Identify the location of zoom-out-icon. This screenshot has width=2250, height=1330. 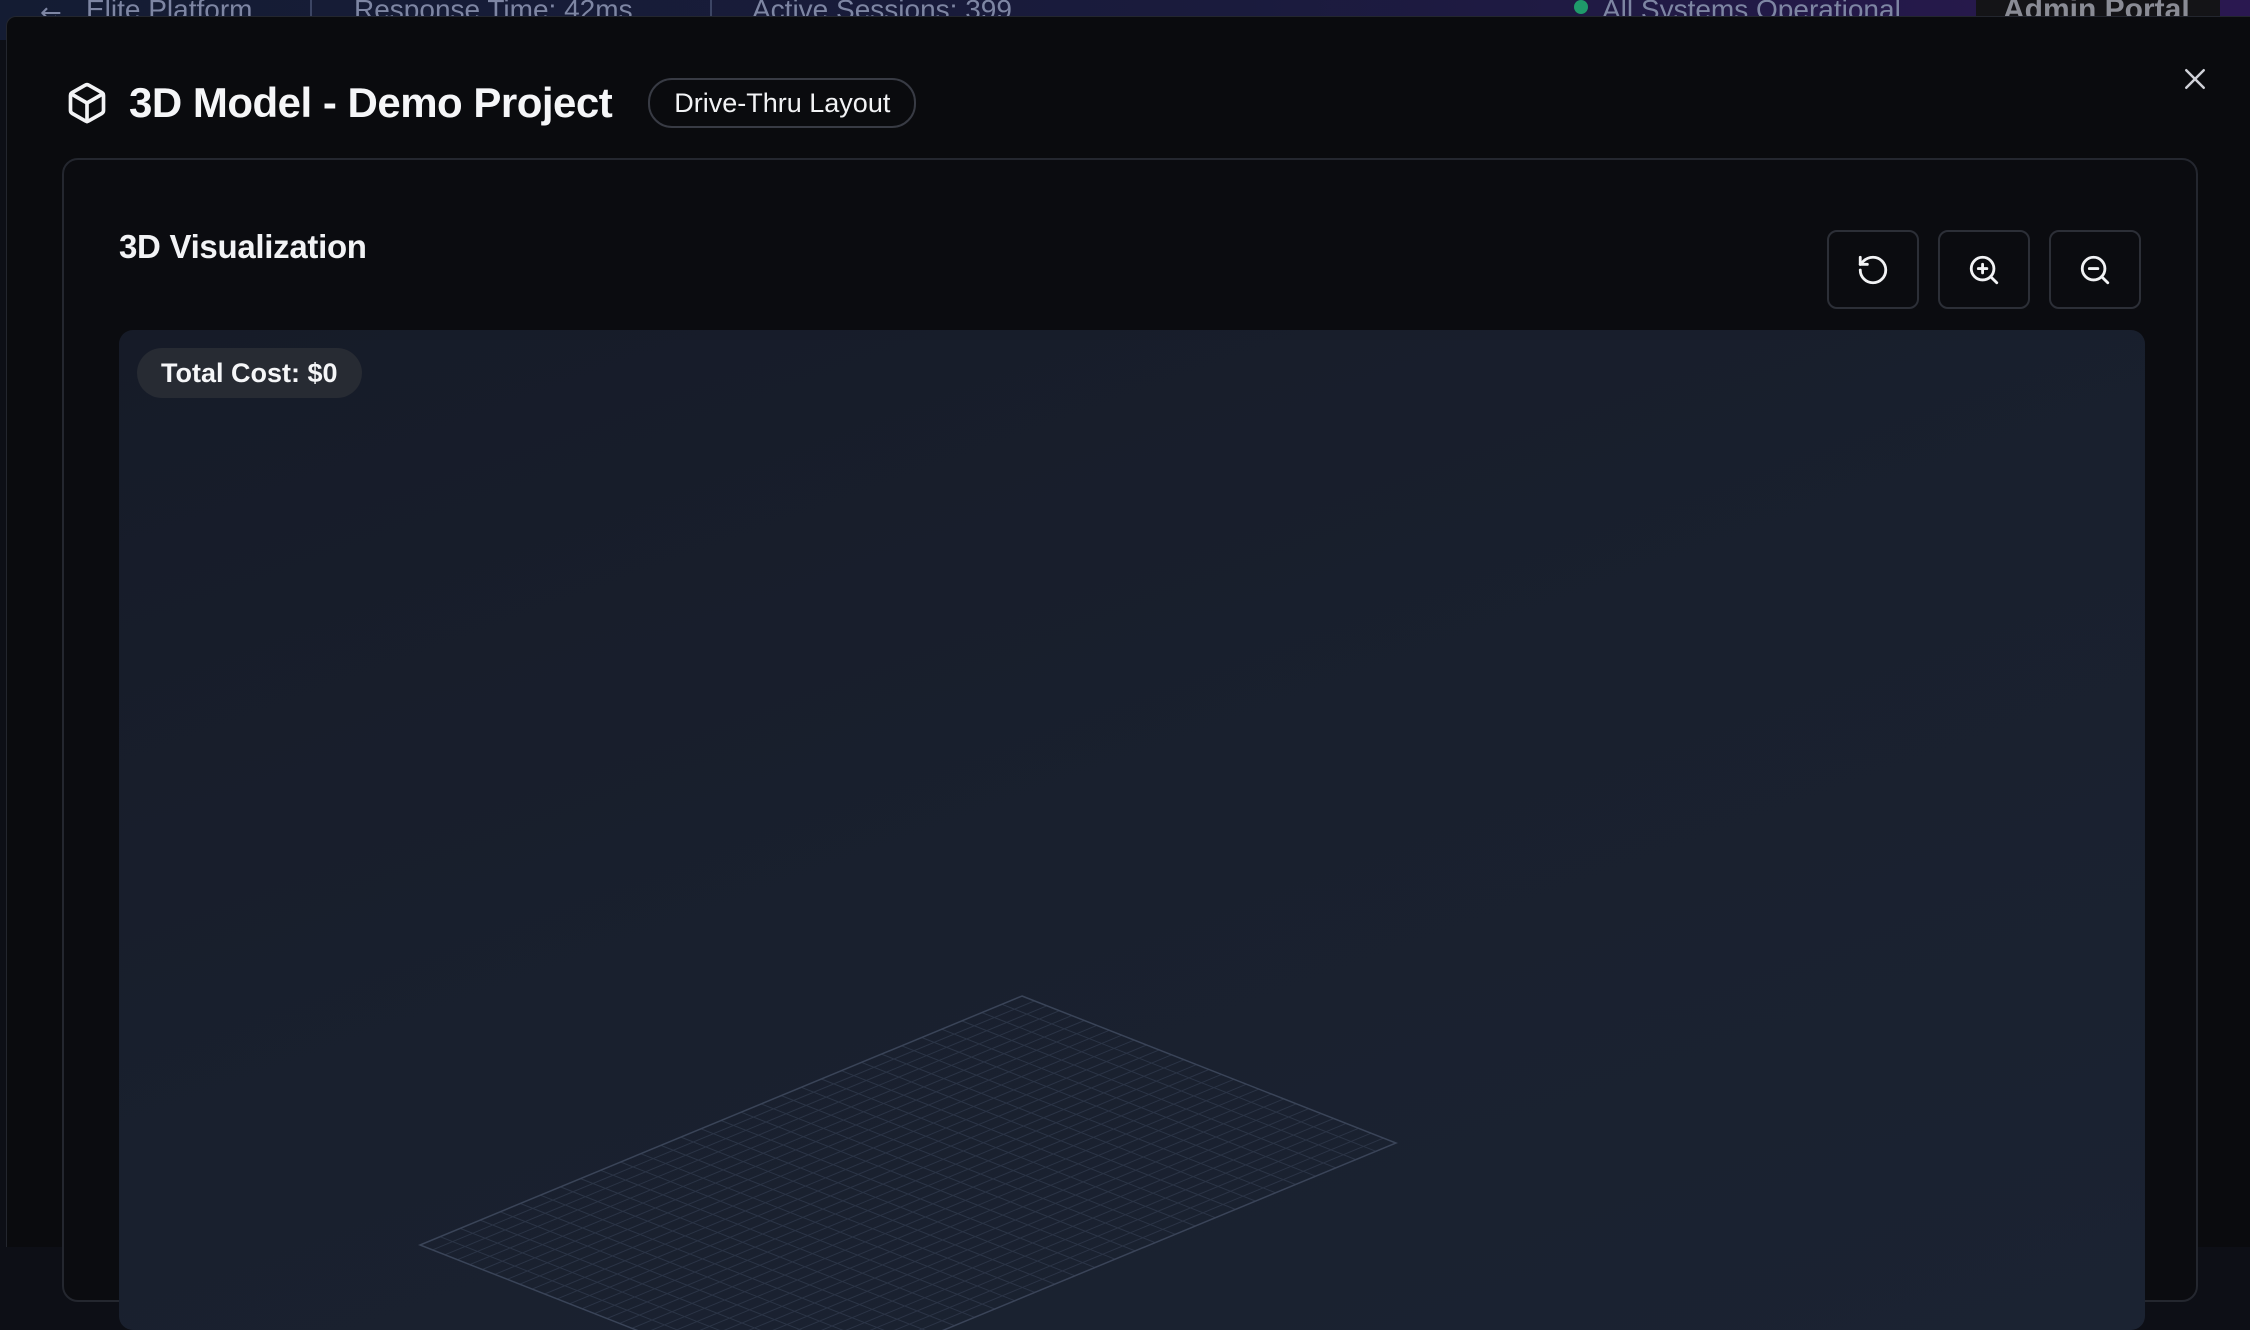
(2095, 270).